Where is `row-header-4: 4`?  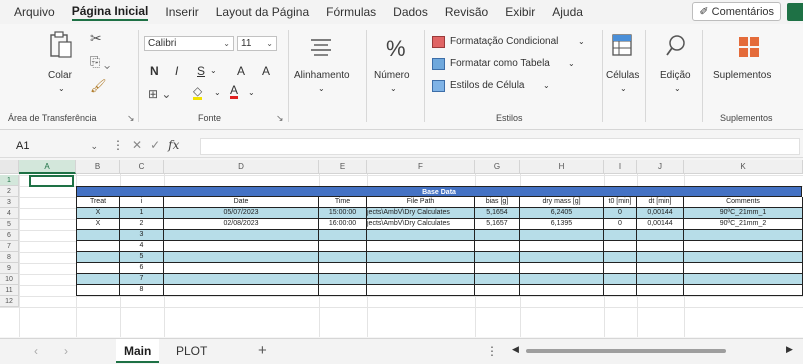 row-header-4: 4 is located at coordinates (9, 213).